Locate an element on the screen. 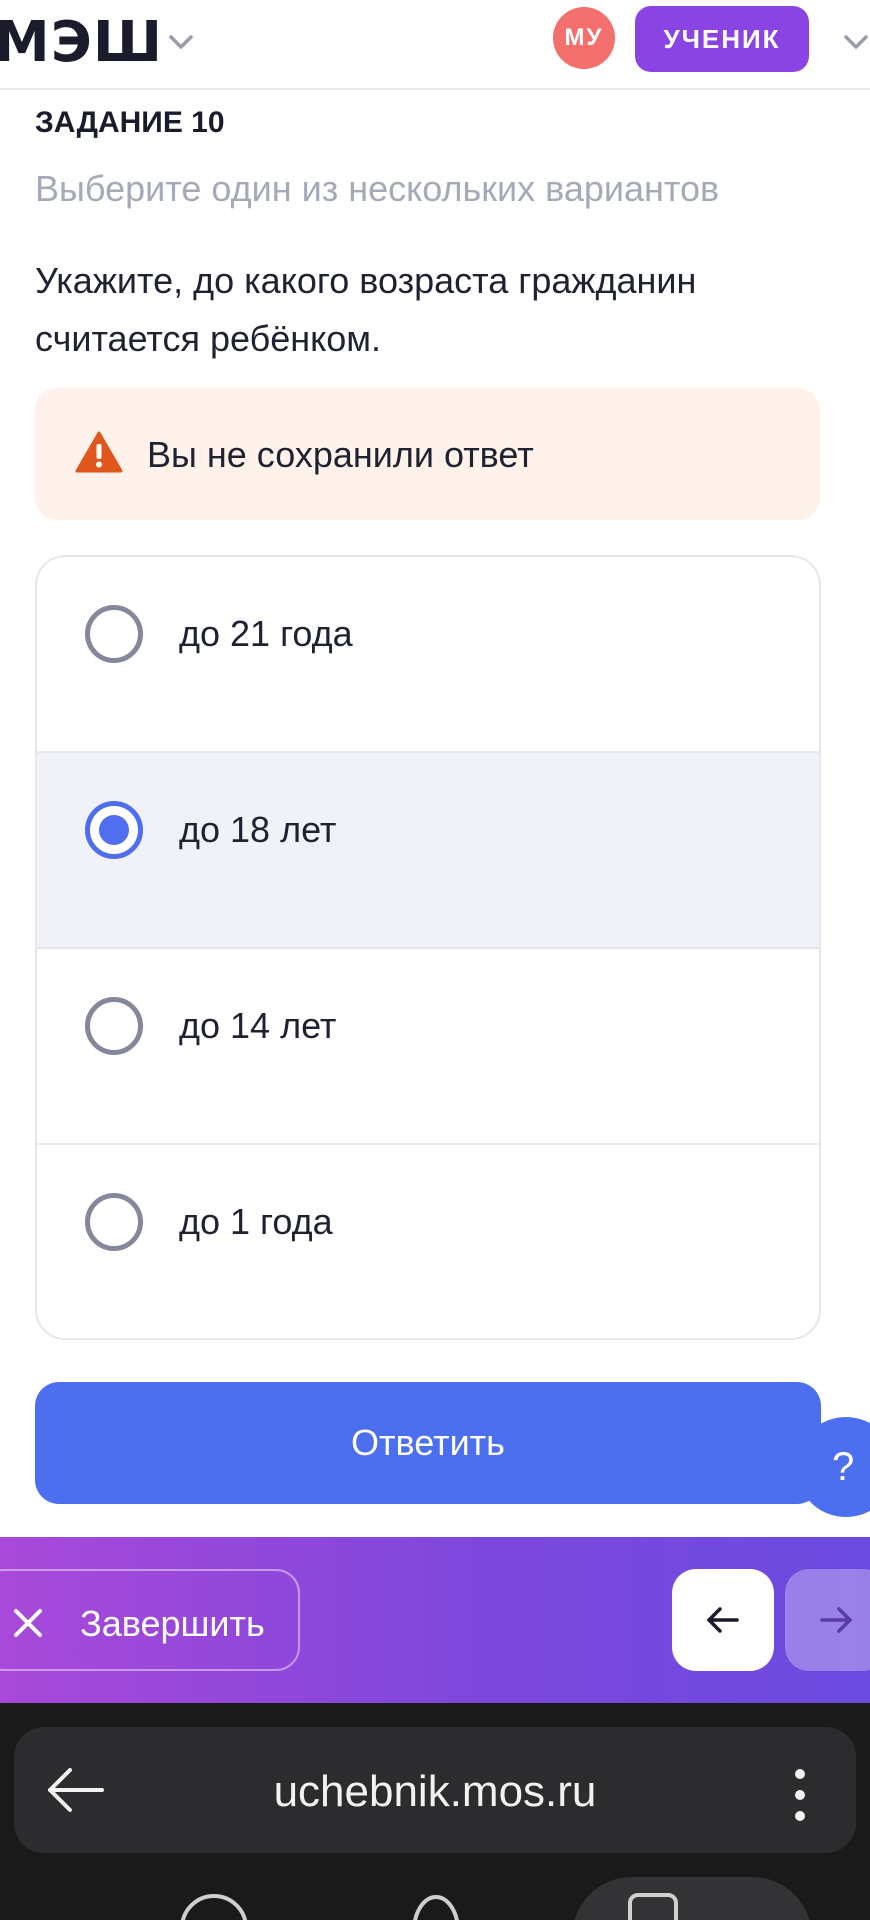 The width and height of the screenshot is (870, 1920). previous-task-button is located at coordinates (723, 1620).